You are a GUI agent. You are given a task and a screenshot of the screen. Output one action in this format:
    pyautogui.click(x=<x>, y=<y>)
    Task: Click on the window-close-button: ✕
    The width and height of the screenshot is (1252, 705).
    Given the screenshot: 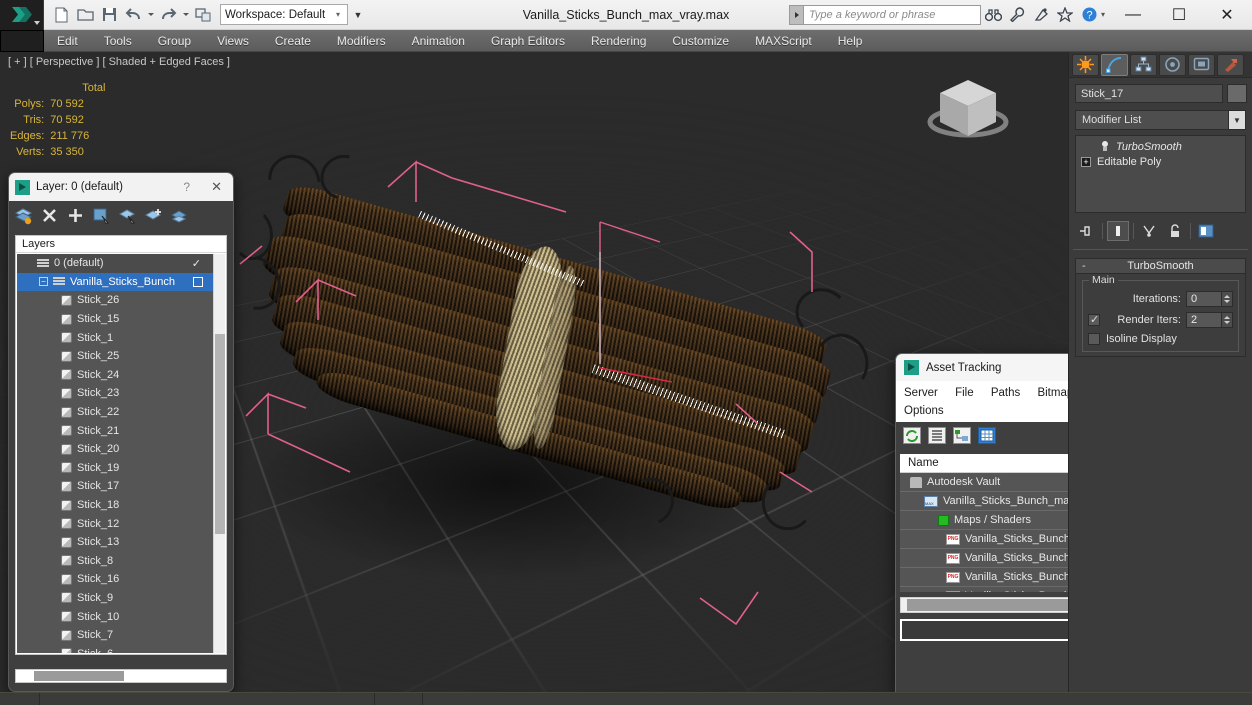 What is the action you would take?
    pyautogui.click(x=1227, y=15)
    